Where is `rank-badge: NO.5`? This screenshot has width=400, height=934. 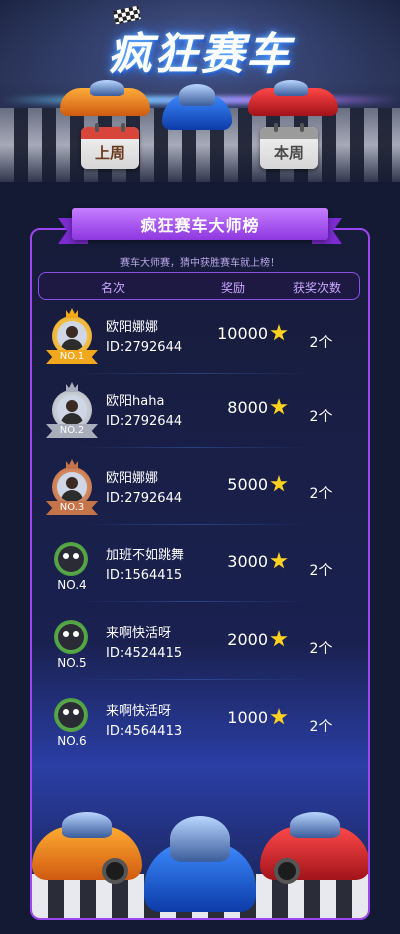
rank-badge: NO.5 is located at coordinates (72, 644).